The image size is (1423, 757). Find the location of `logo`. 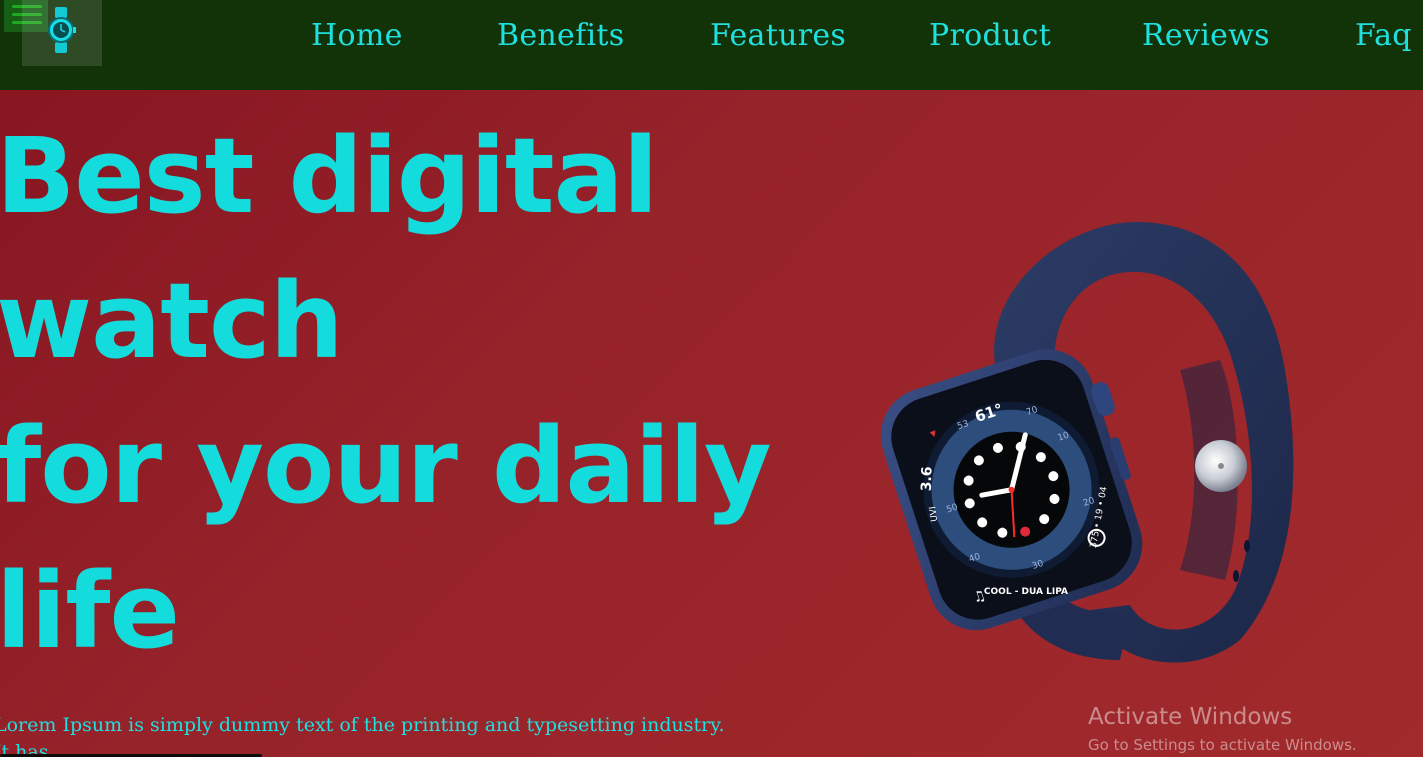

logo is located at coordinates (62, 33).